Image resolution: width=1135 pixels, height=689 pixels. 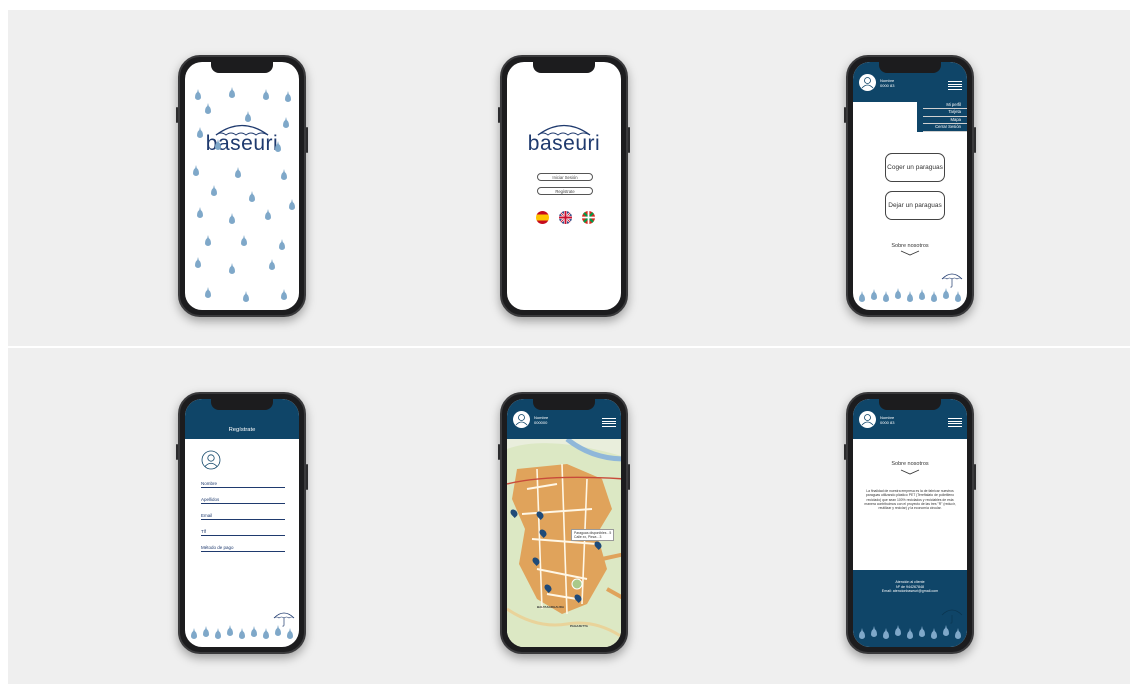 What do you see at coordinates (588, 217) in the screenshot?
I see `basque-flag-icon` at bounding box center [588, 217].